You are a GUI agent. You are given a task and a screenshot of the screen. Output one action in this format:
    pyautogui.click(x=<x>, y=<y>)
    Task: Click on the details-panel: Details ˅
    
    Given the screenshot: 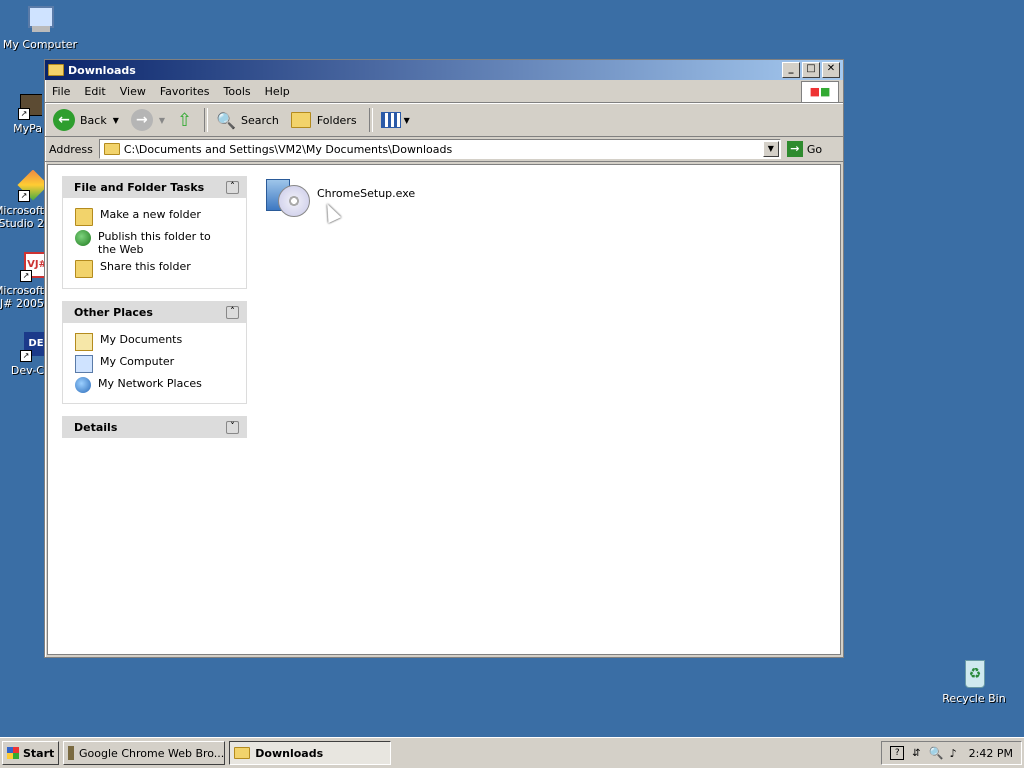 What is the action you would take?
    pyautogui.click(x=154, y=427)
    